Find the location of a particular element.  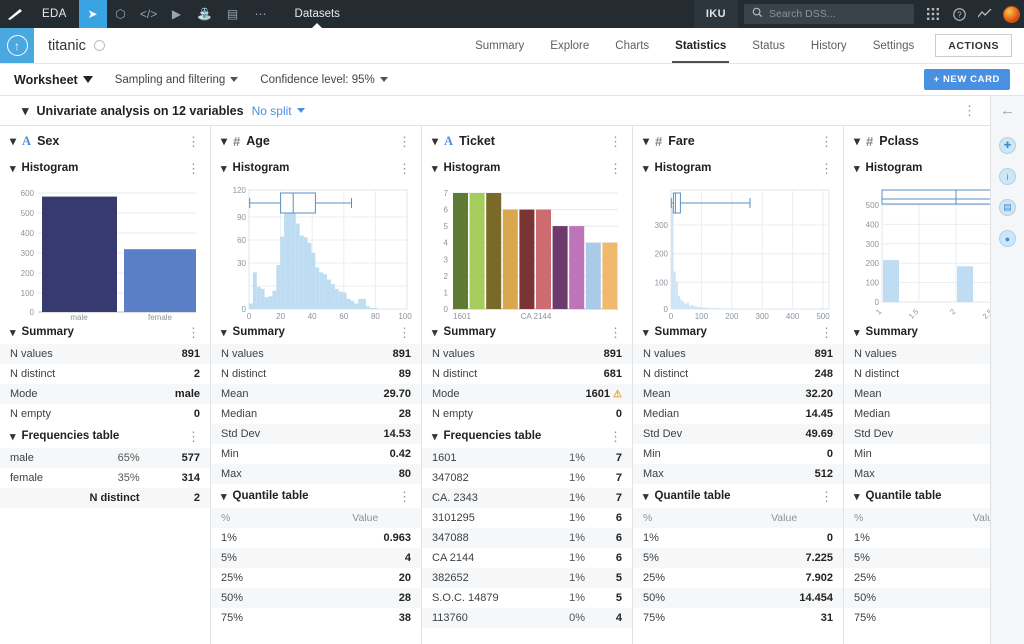

value-header: Value is located at coordinates (365, 518).